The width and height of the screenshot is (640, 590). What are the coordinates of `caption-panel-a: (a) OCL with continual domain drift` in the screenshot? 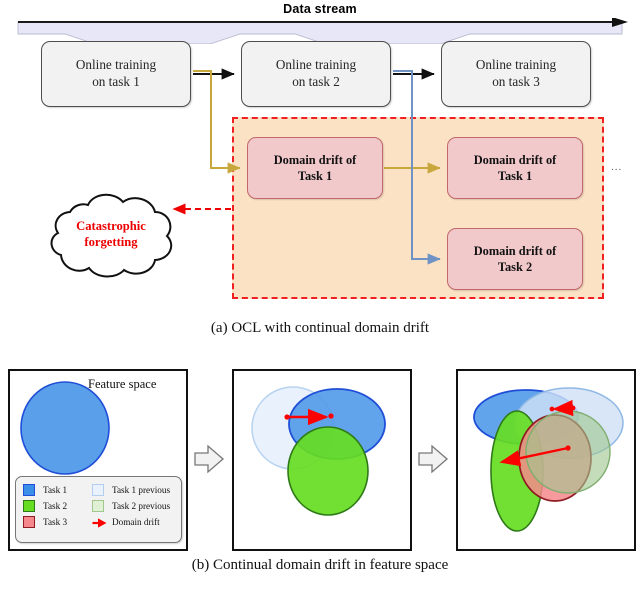 It's located at (320, 328).